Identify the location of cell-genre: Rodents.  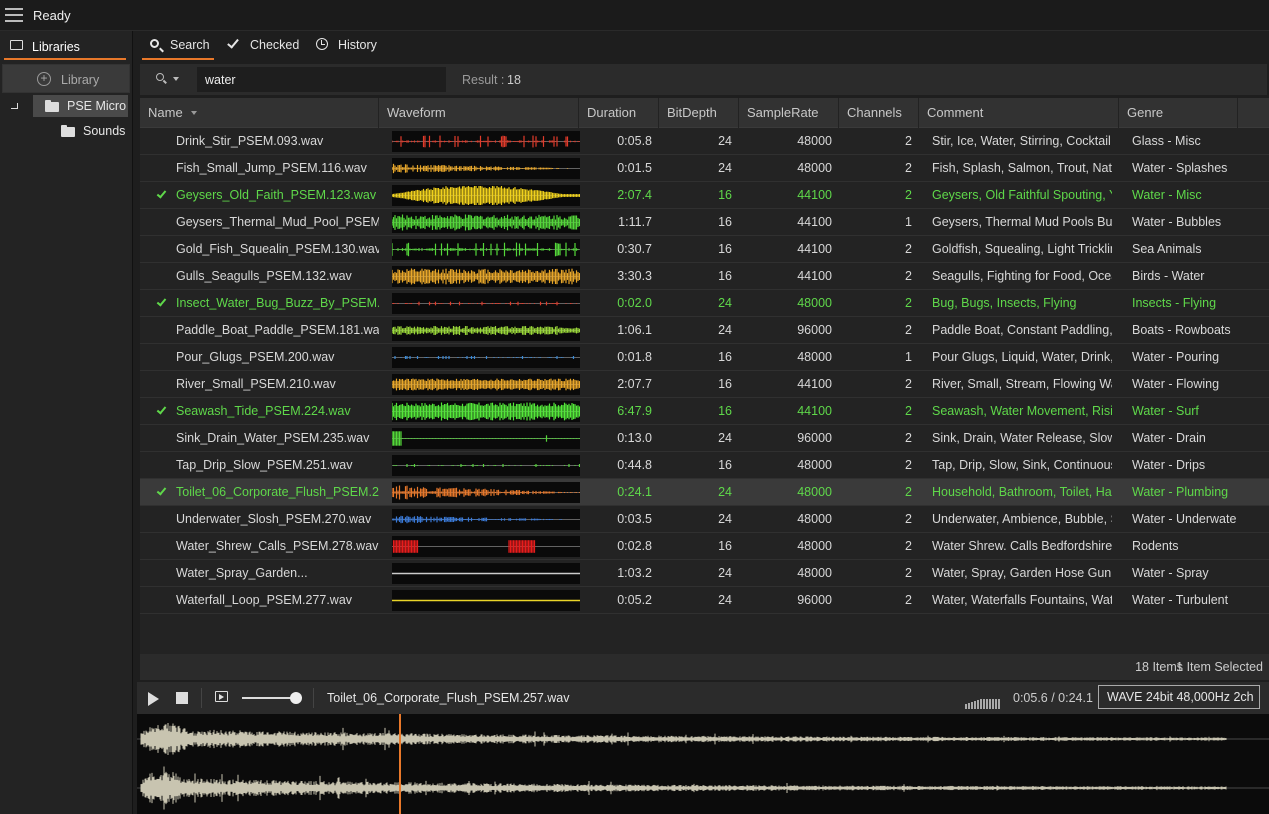
(1155, 546).